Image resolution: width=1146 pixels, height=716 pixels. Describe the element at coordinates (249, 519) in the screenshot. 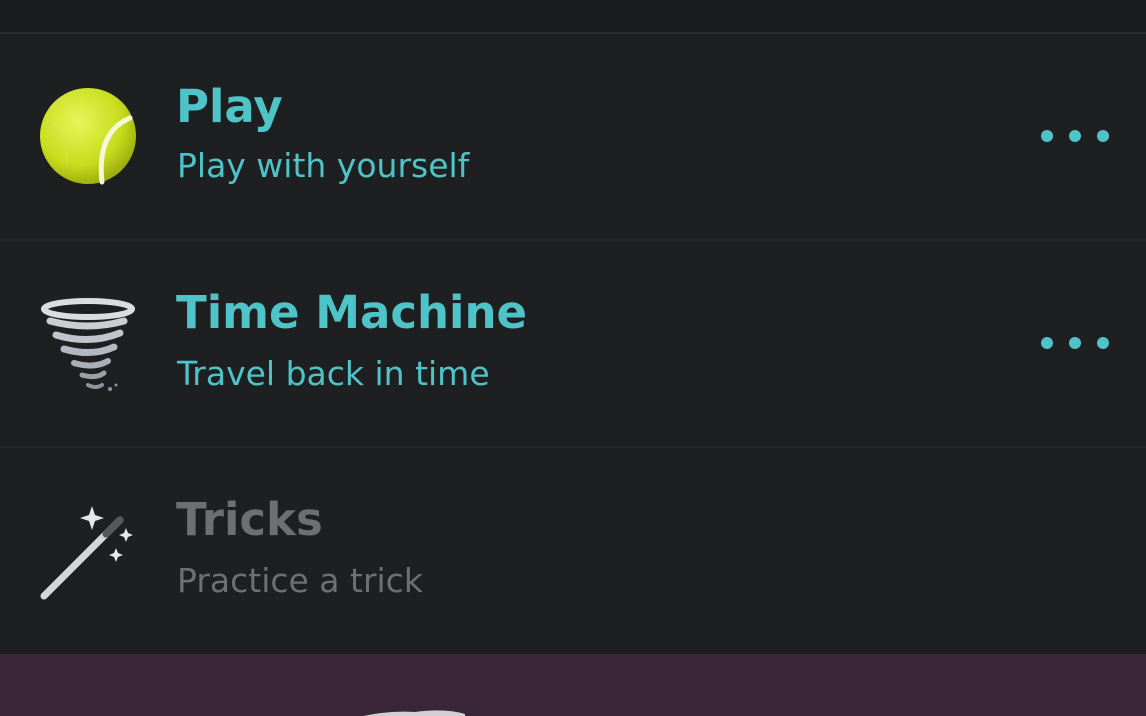

I see `menu-item-title: Tricks` at that location.